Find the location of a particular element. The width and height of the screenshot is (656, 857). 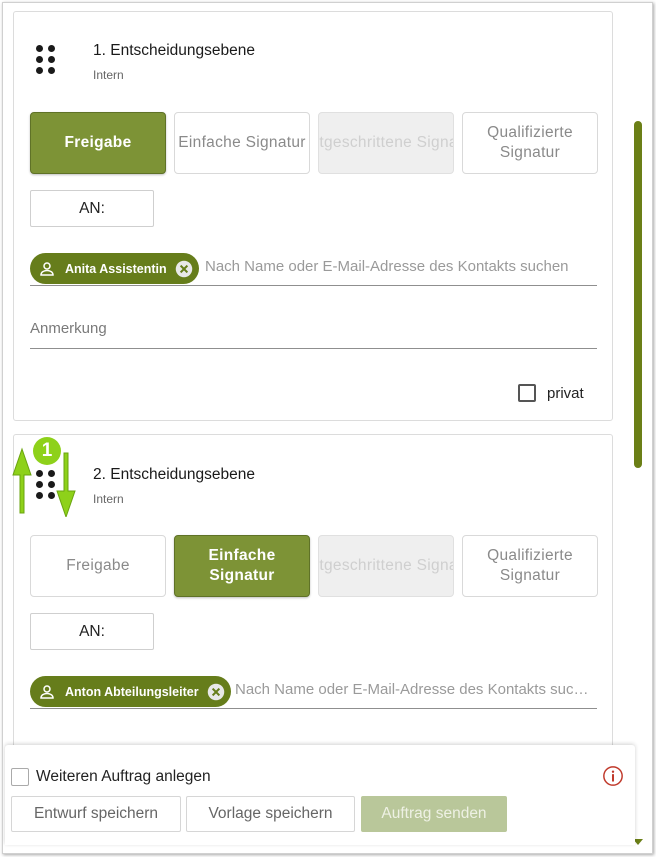

recipient-chip-label: Anita Assistentin is located at coordinates (116, 268).